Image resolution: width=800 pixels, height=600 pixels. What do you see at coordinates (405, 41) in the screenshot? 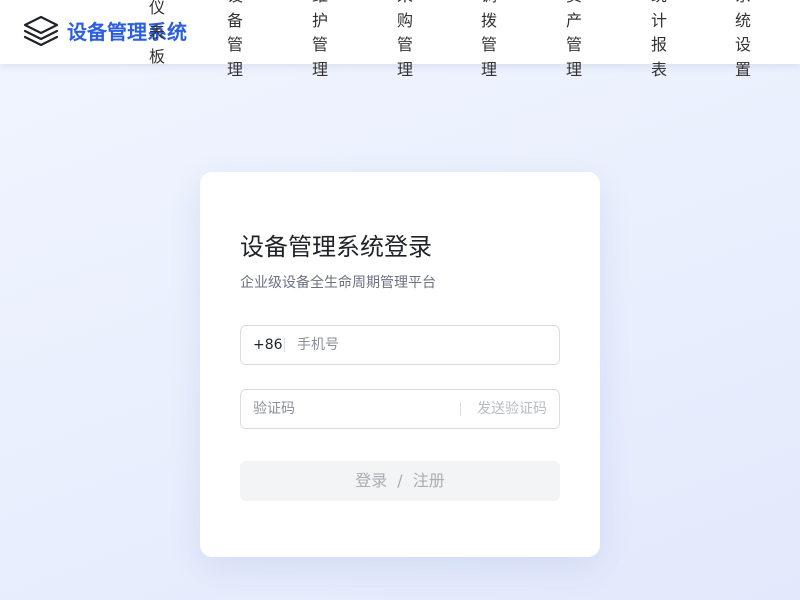
I see `nav-item-procurement-management: 采购管理` at bounding box center [405, 41].